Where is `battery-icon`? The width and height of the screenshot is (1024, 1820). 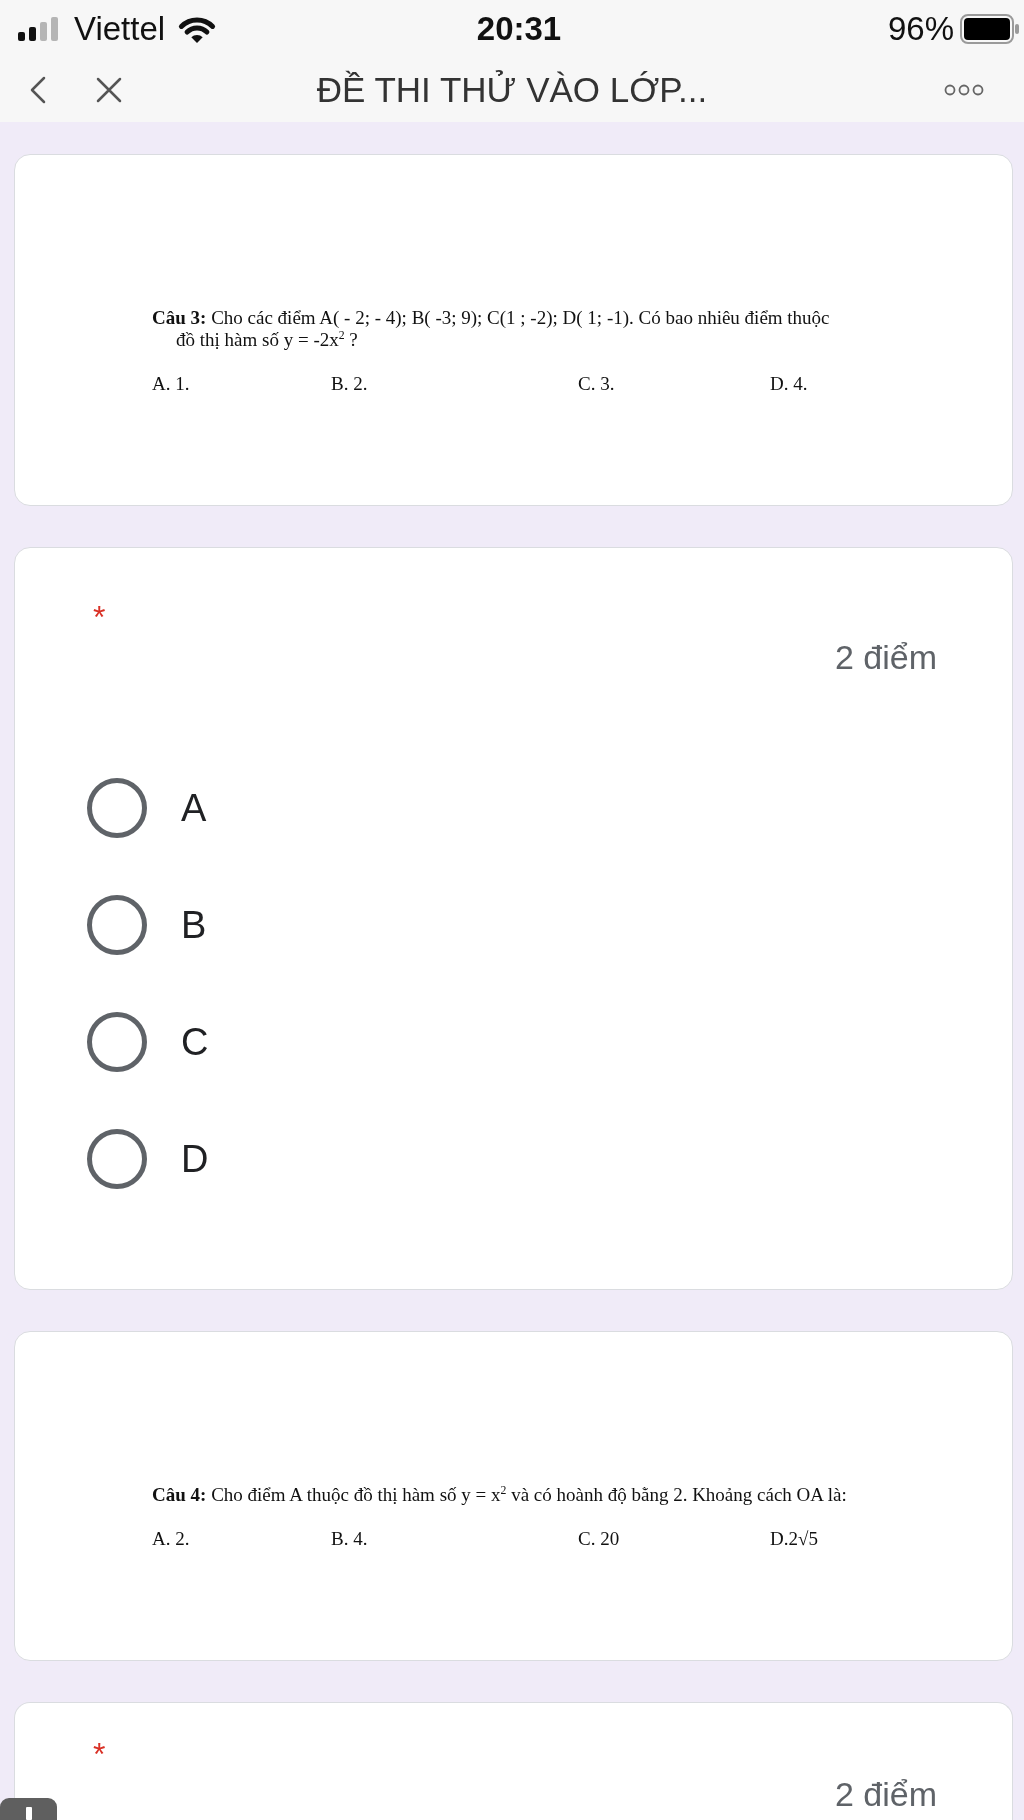
battery-icon is located at coordinates (990, 29).